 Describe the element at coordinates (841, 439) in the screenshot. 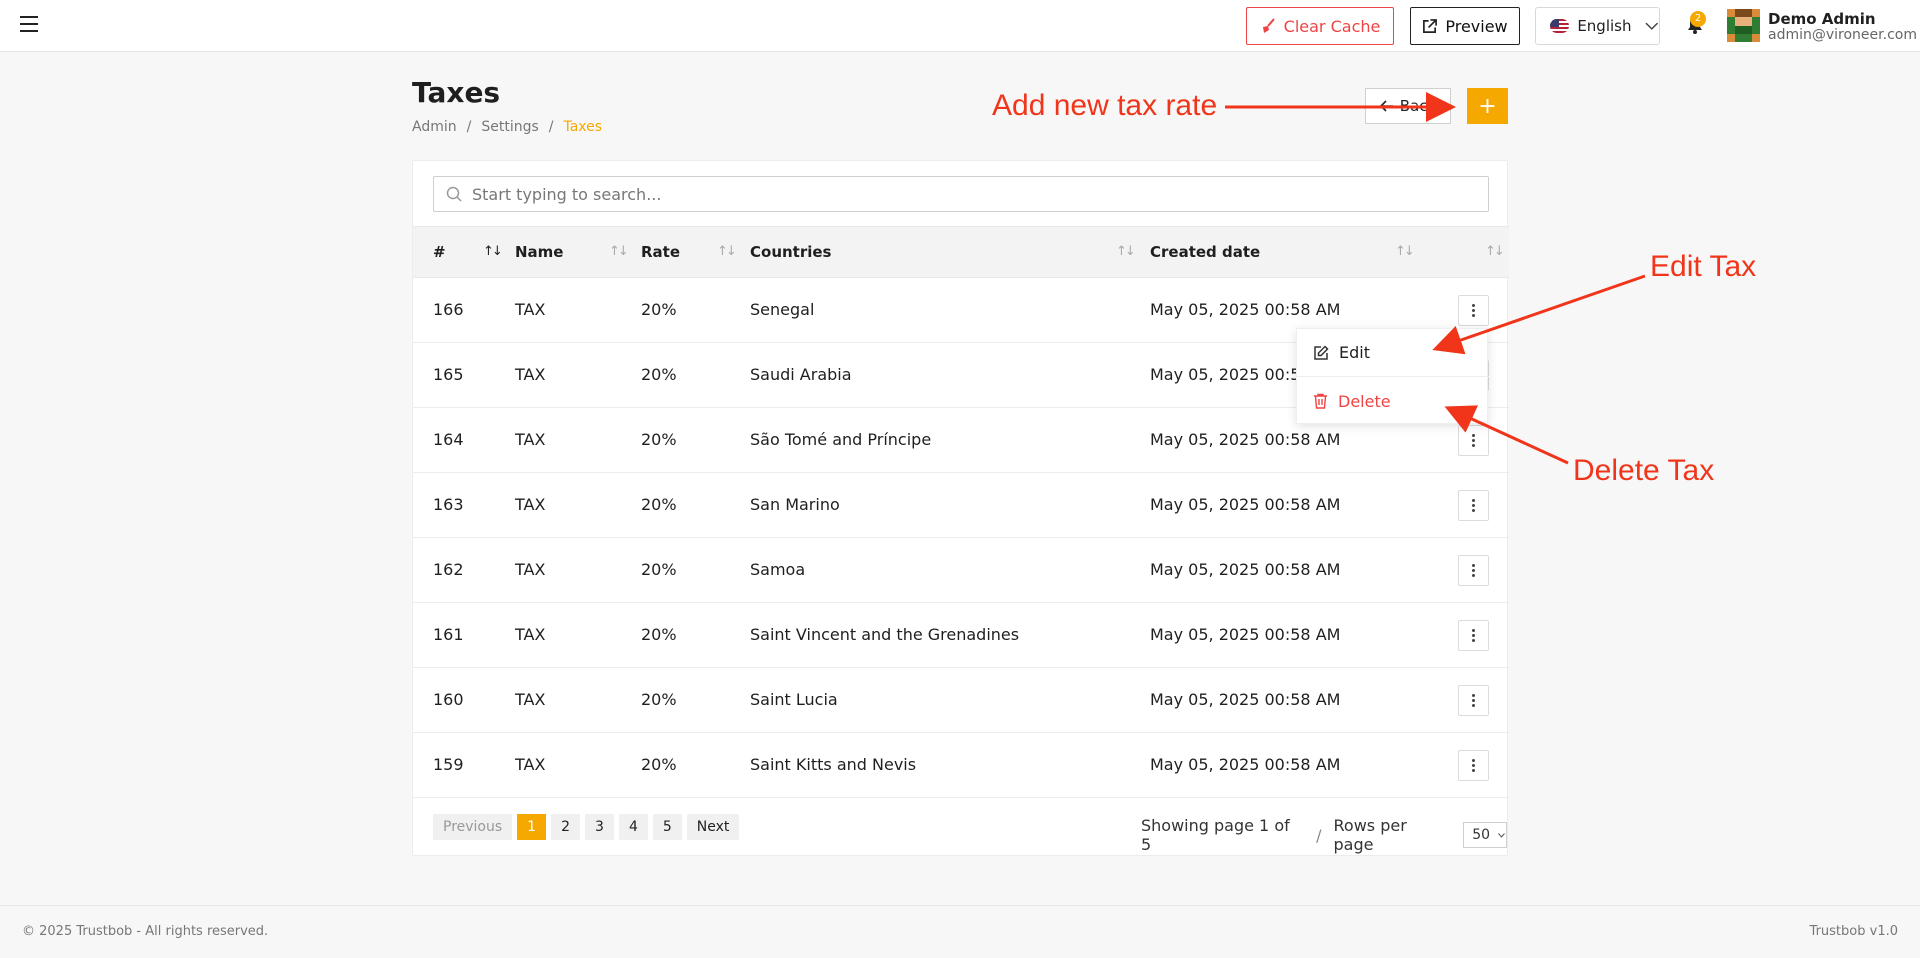

I see `cell-country: São Tomé and Príncipe` at that location.